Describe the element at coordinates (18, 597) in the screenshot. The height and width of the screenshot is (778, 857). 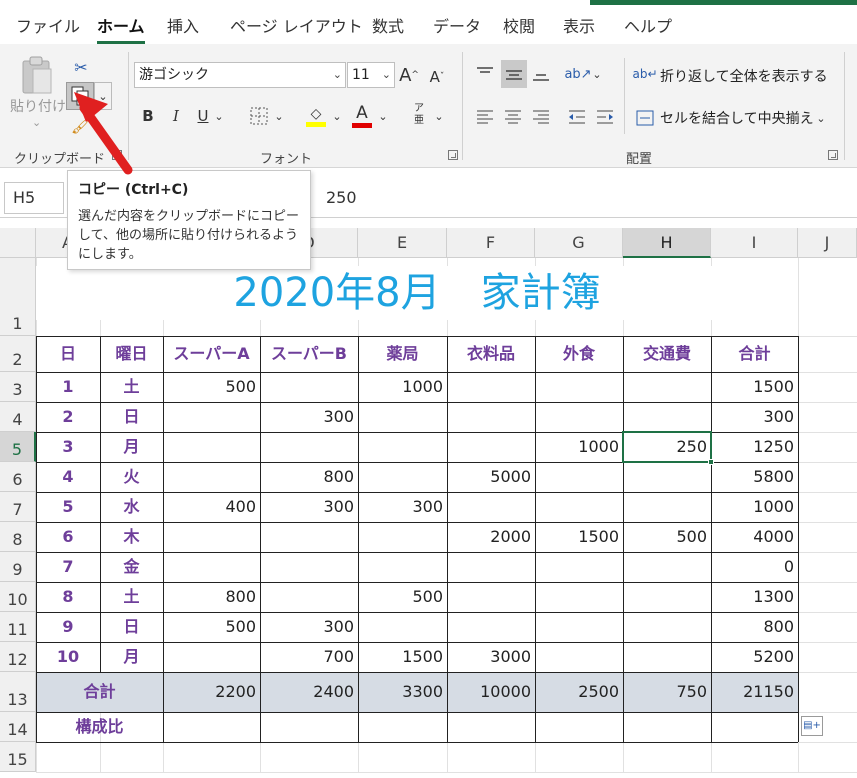
I see `row-header-10: 10` at that location.